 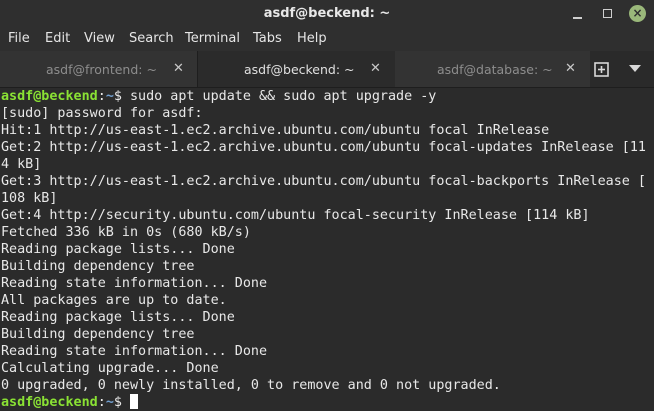 I want to click on menu-terminal: Terminal, so click(x=212, y=38).